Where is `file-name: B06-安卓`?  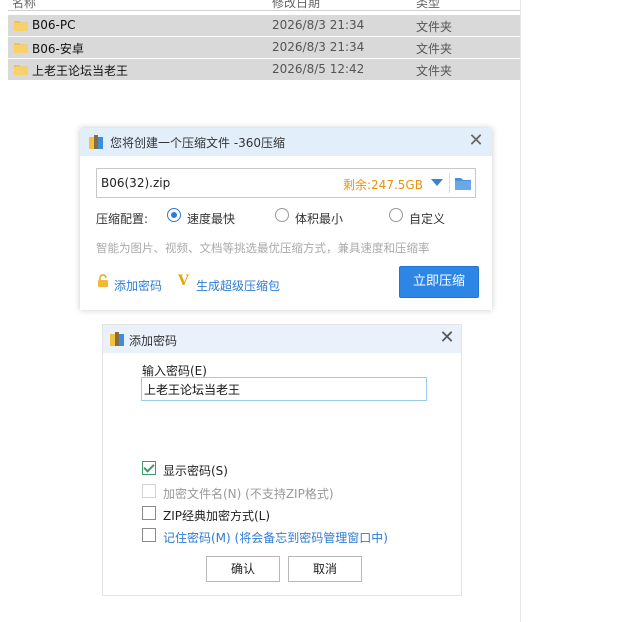
file-name: B06-安卓 is located at coordinates (58, 49).